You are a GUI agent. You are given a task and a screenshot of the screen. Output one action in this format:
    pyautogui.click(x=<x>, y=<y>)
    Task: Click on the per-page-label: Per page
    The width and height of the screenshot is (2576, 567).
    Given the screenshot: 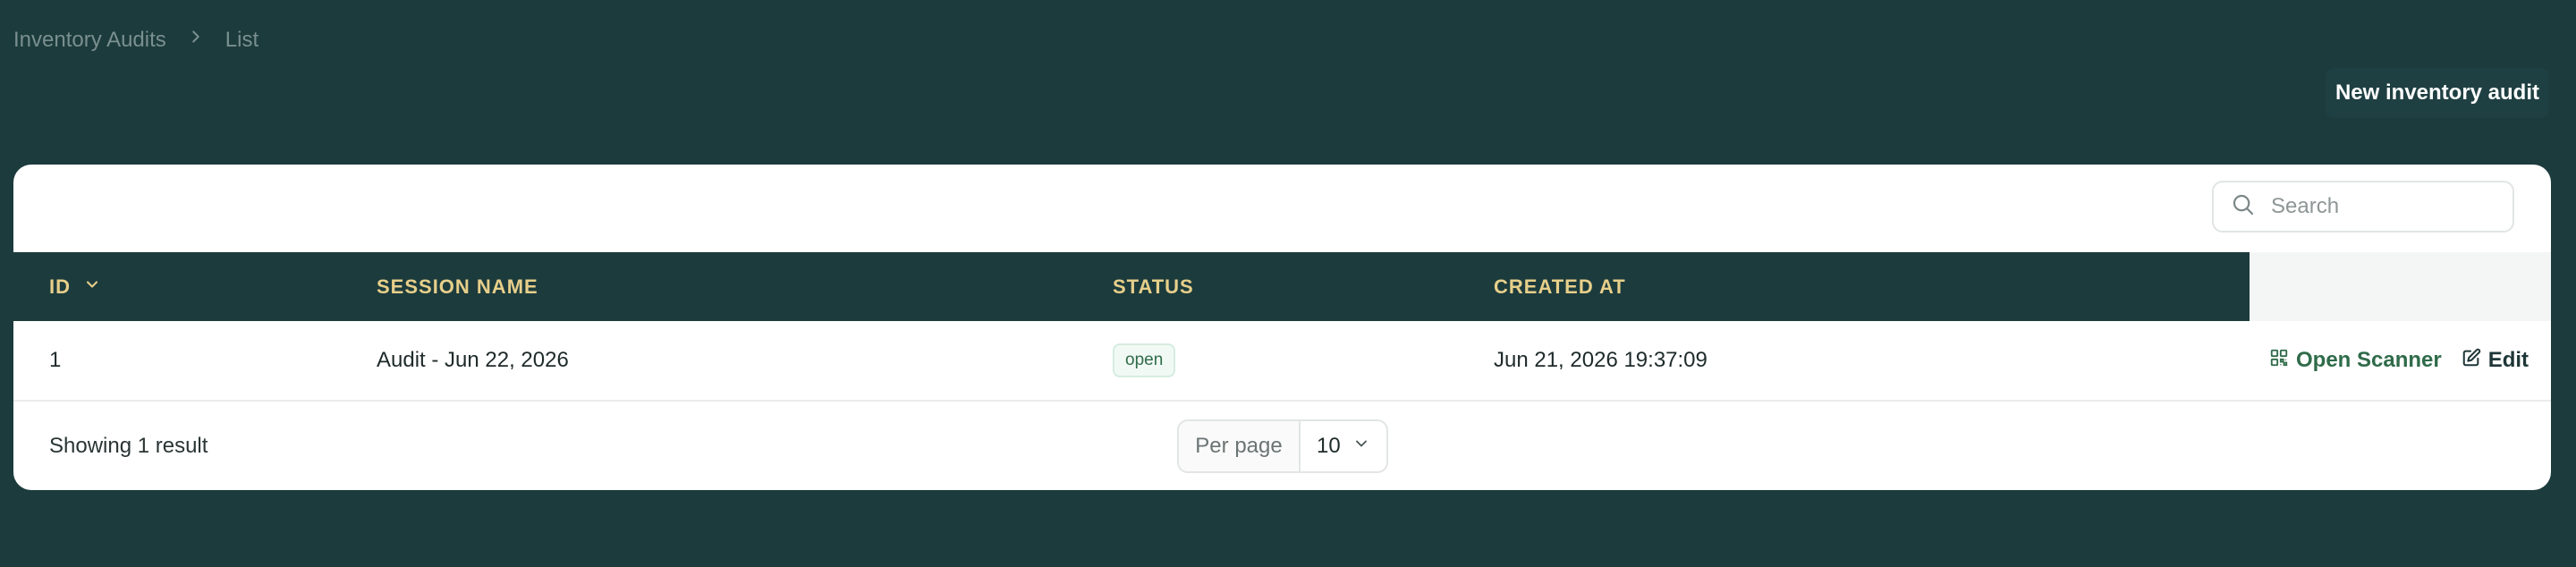 What is the action you would take?
    pyautogui.click(x=1240, y=446)
    